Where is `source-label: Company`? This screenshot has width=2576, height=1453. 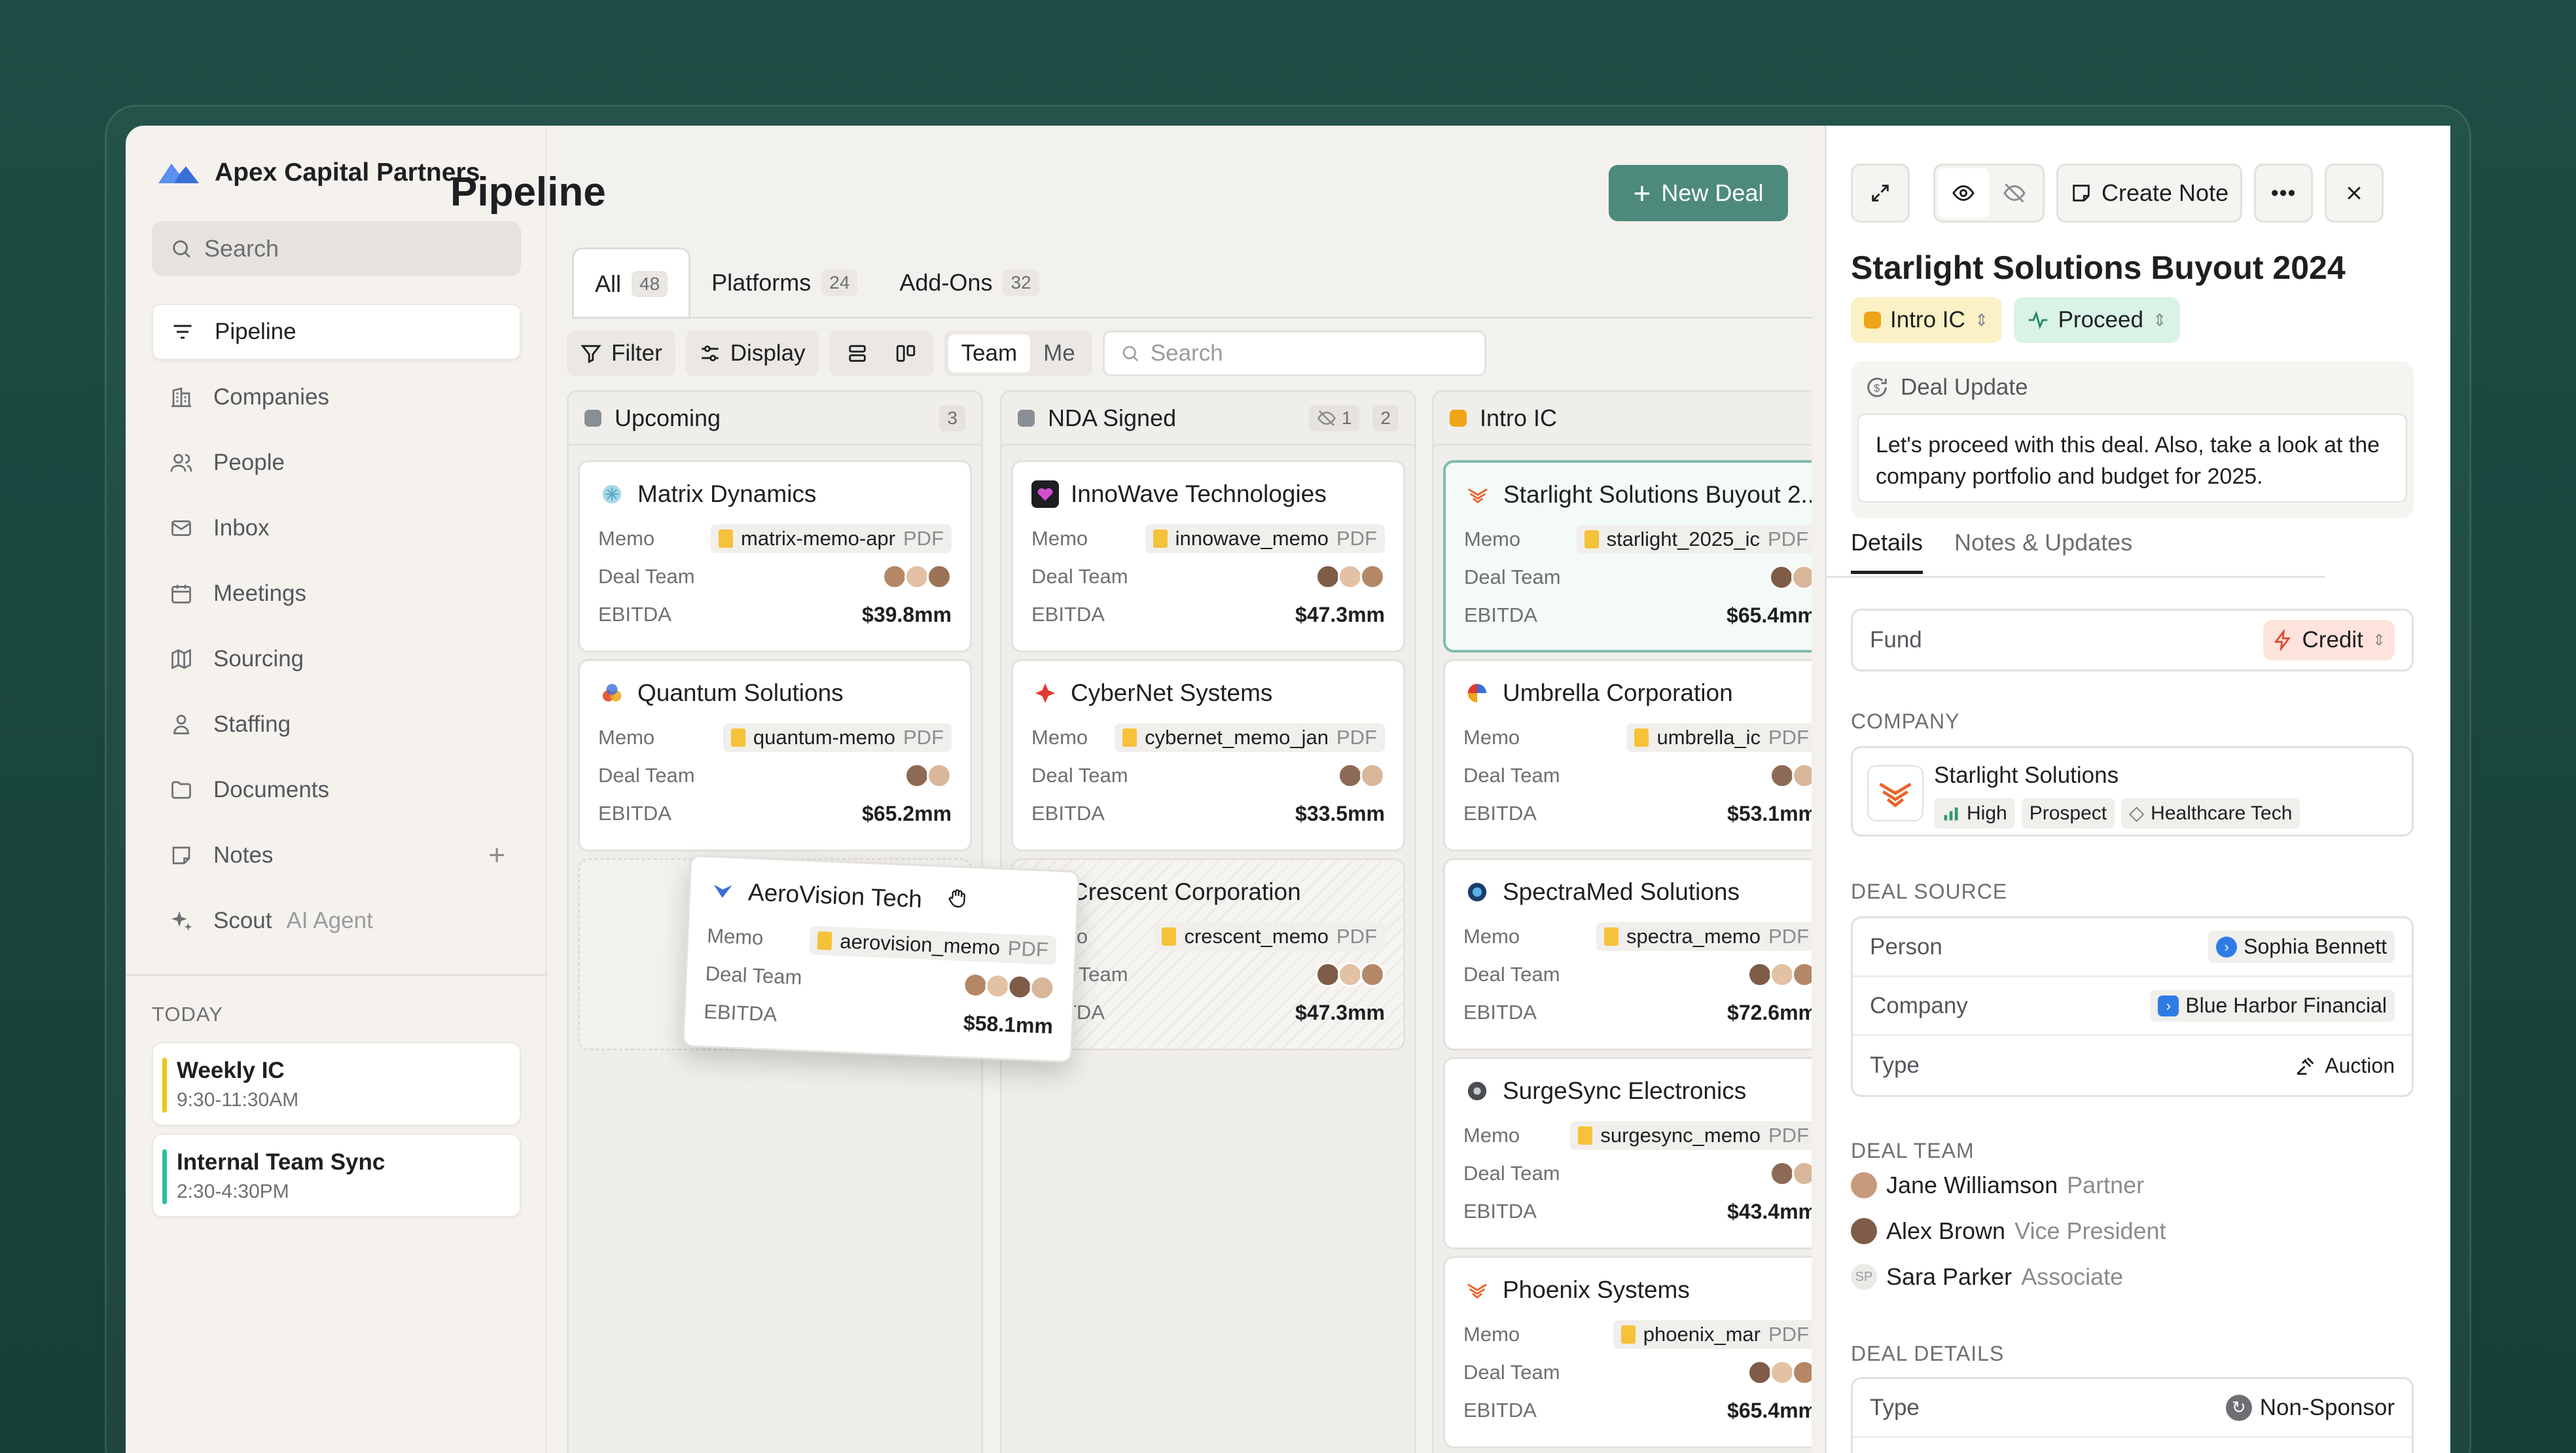
source-label: Company is located at coordinates (1919, 1005).